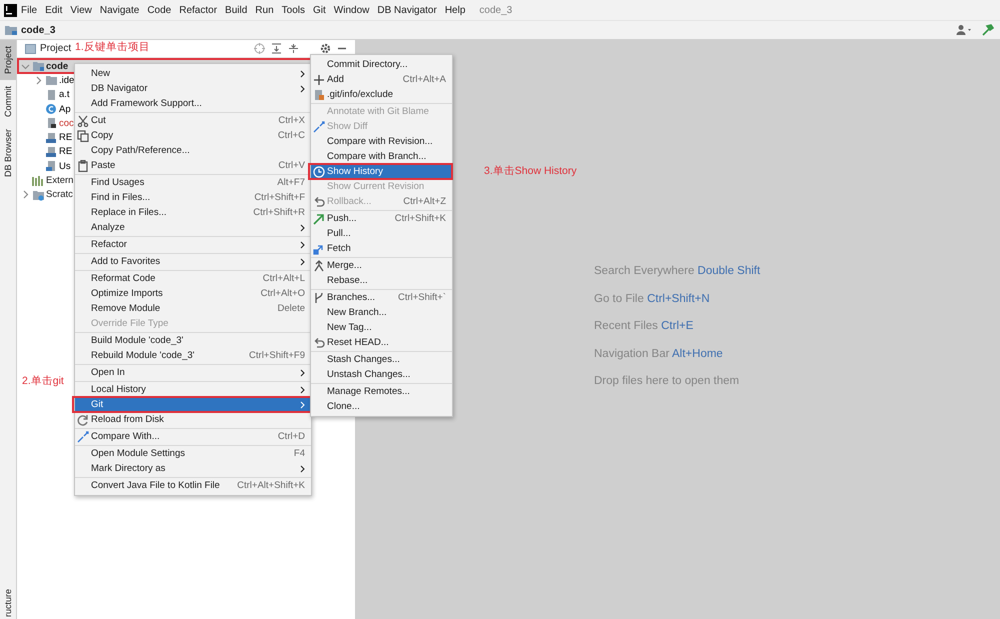  I want to click on tree-label: Us, so click(65, 166).